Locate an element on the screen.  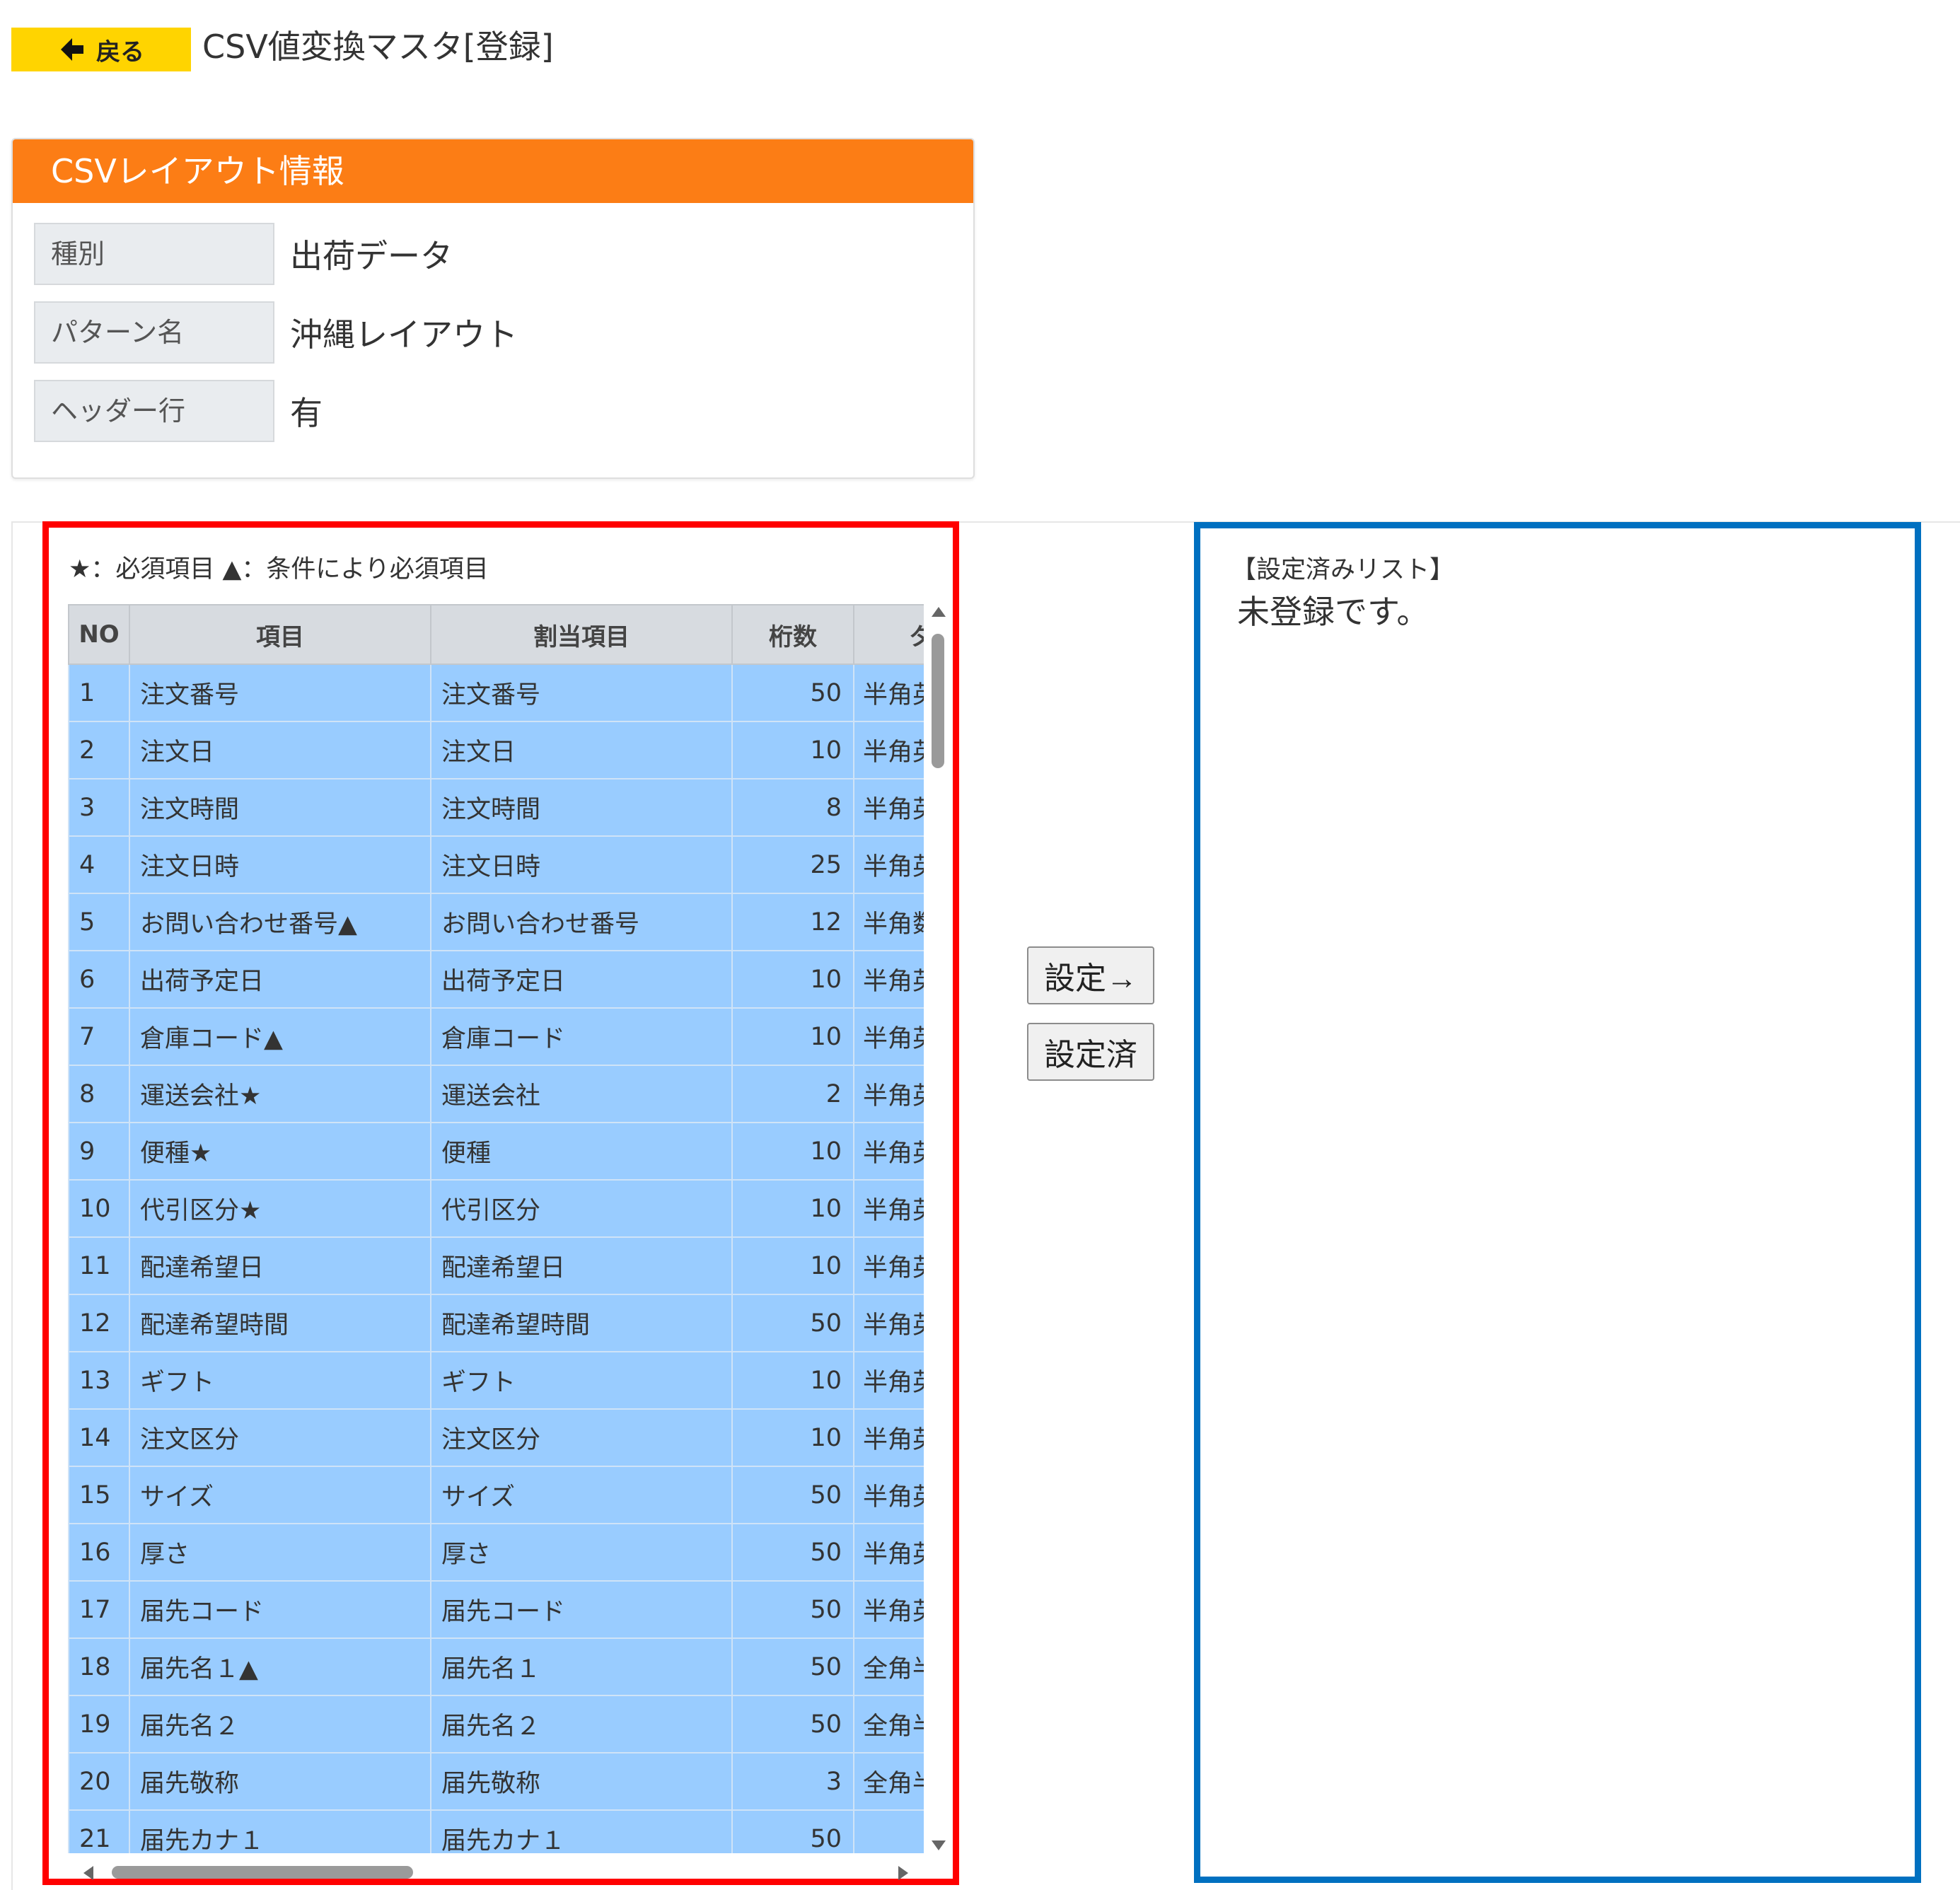
info-value: 出荷データ is located at coordinates (371, 256).